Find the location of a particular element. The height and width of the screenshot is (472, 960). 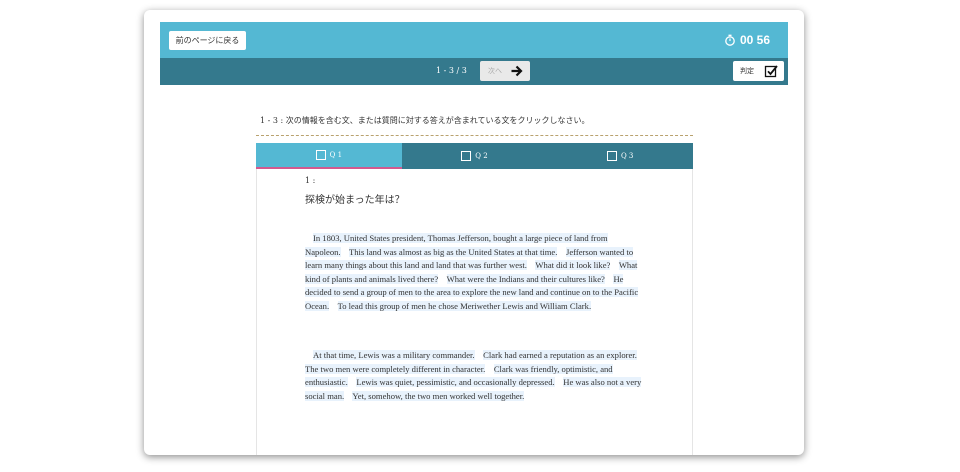

tab-label: Q 2 is located at coordinates (481, 156).